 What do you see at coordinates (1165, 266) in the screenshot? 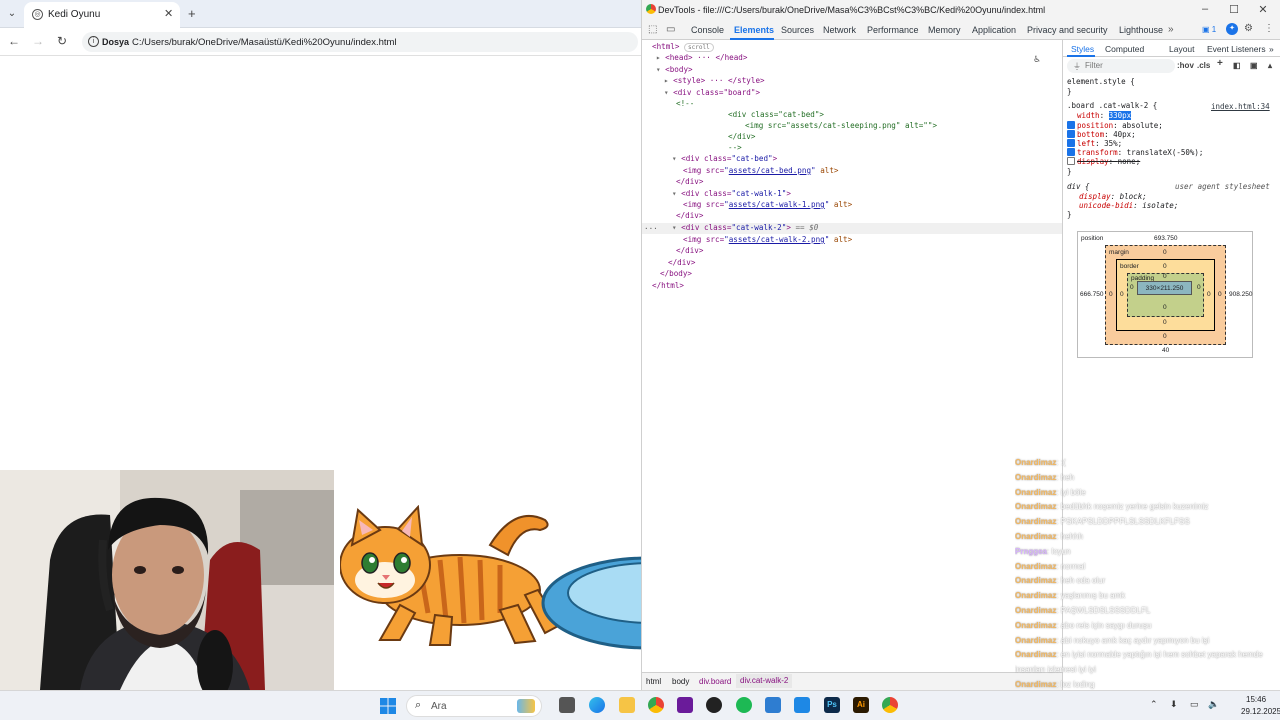
I see `bm-border-top: 0` at bounding box center [1165, 266].